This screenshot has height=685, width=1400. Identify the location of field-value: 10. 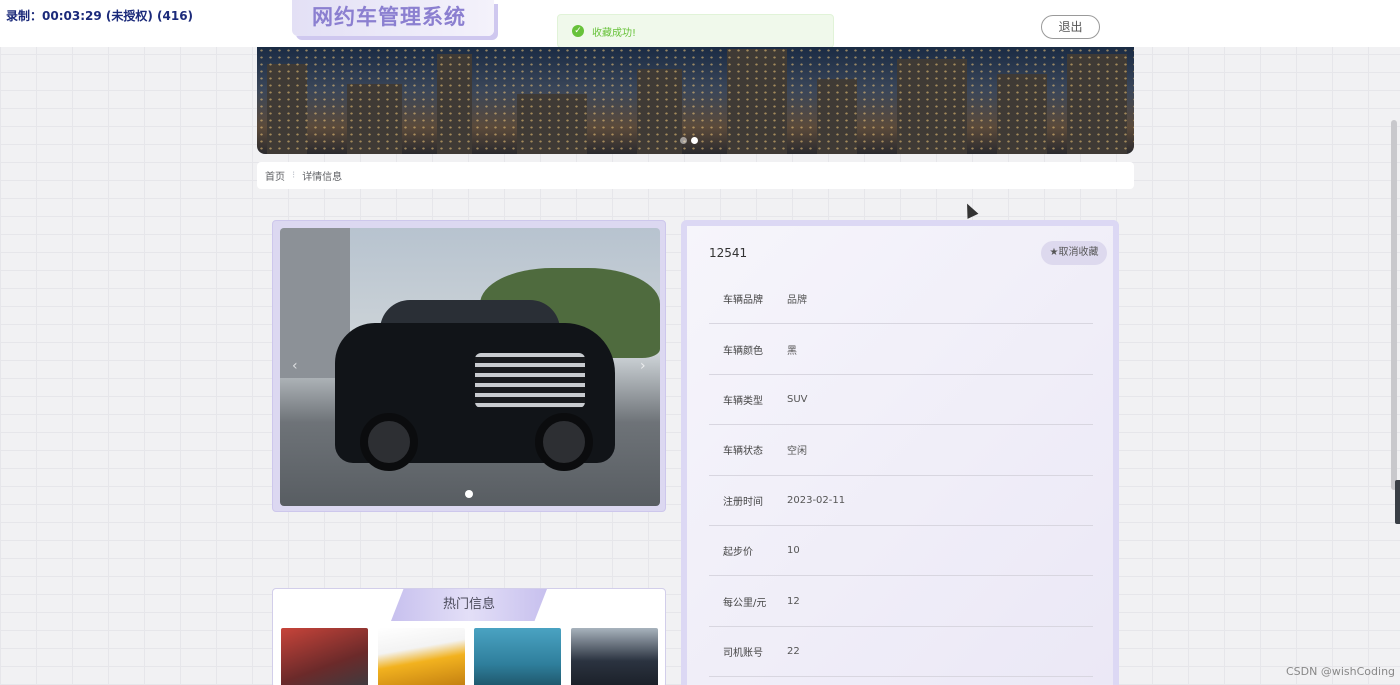
(793, 551).